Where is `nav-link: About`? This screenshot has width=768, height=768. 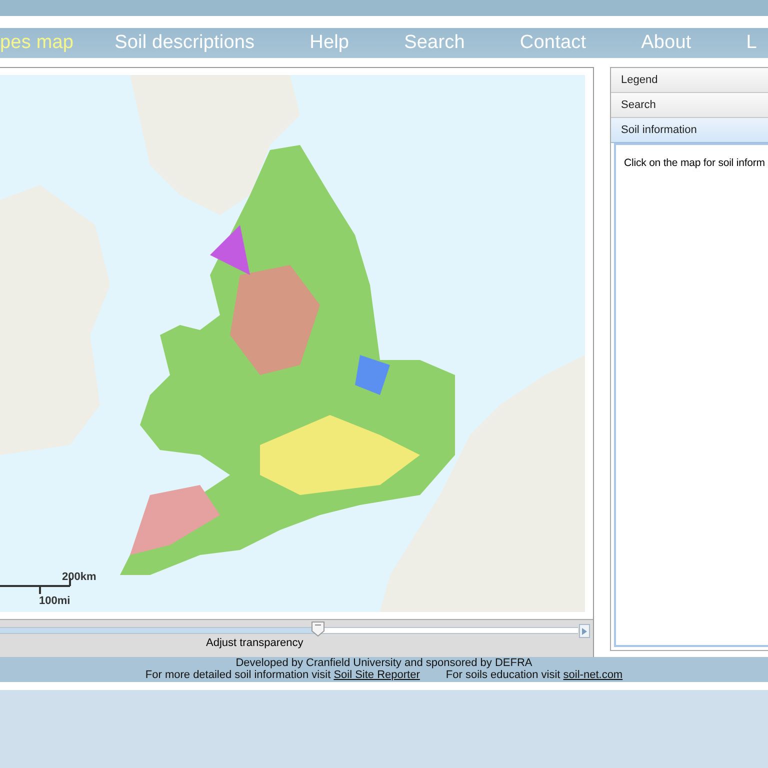
nav-link: About is located at coordinates (666, 43).